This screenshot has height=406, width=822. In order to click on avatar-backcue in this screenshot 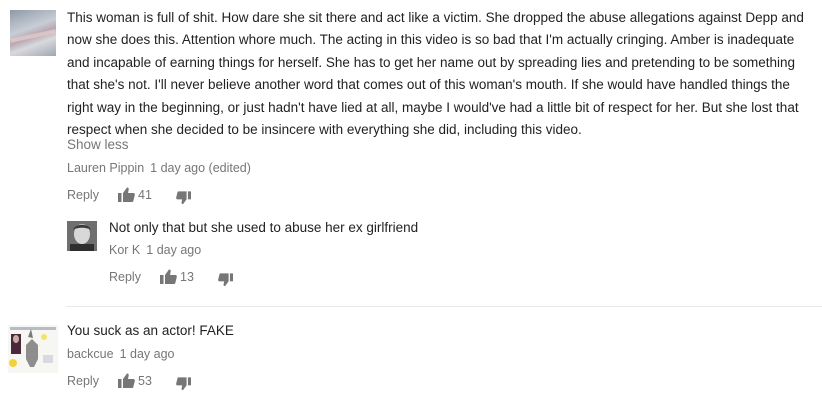, I will do `click(33, 349)`.